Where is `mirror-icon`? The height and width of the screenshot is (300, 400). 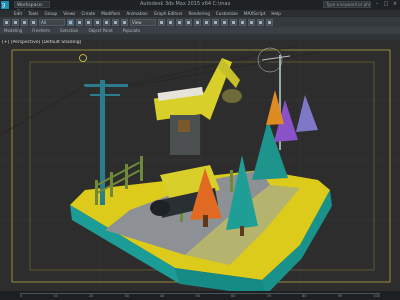 mirror-icon is located at coordinates (197, 22).